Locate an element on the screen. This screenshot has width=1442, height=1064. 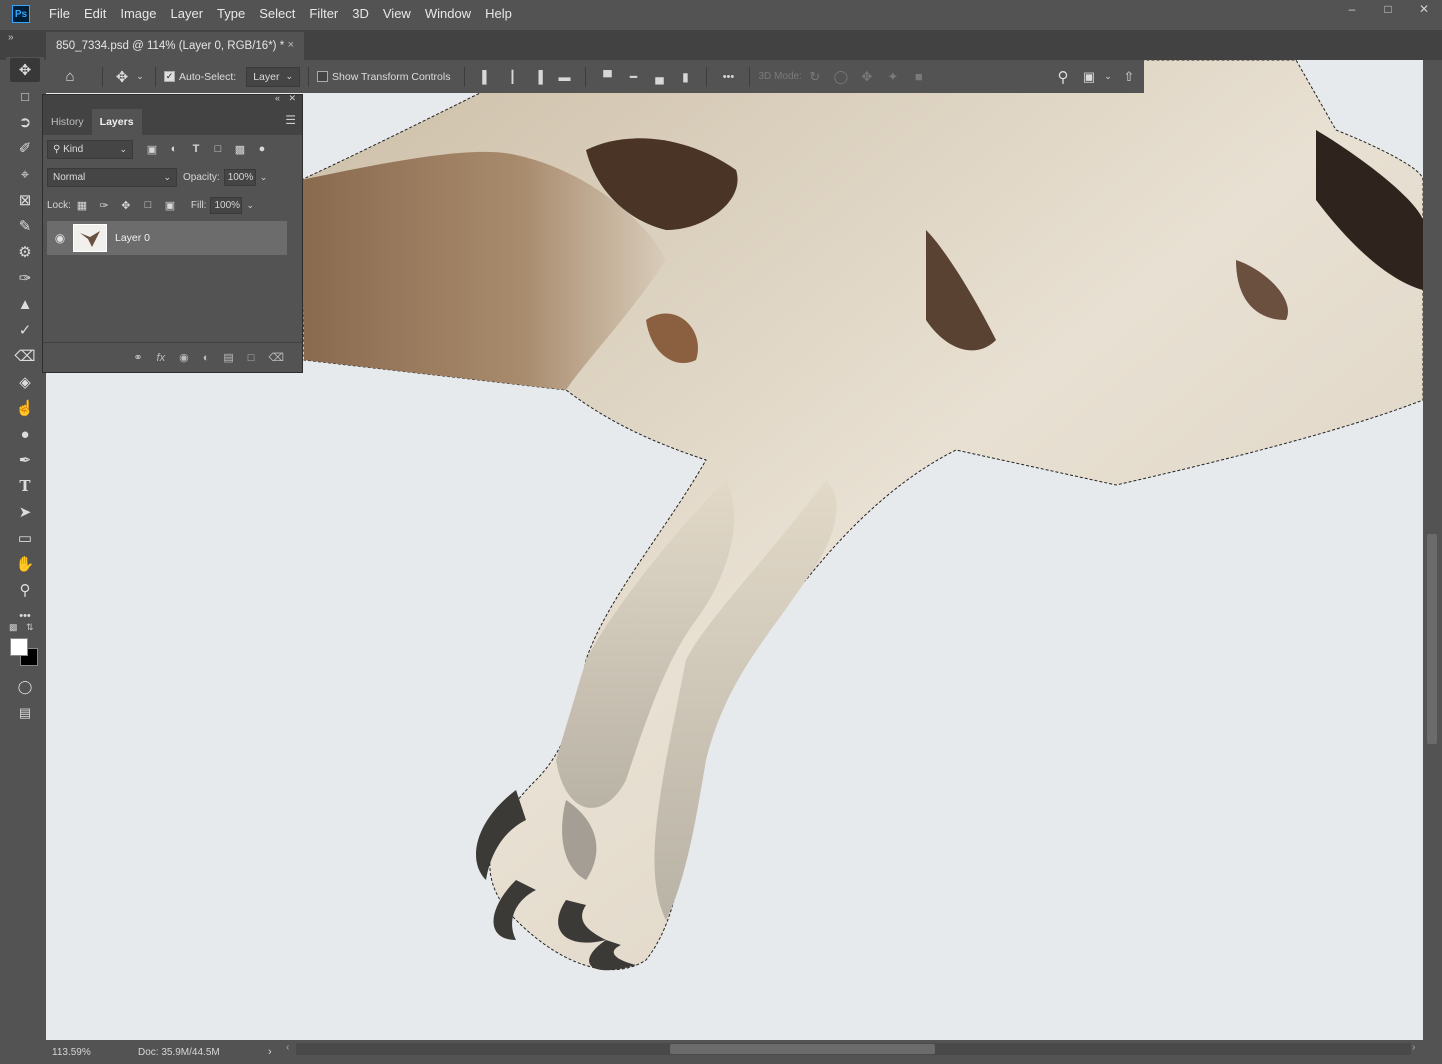
filter-pixel-icon: ▣ is located at coordinates (152, 149).